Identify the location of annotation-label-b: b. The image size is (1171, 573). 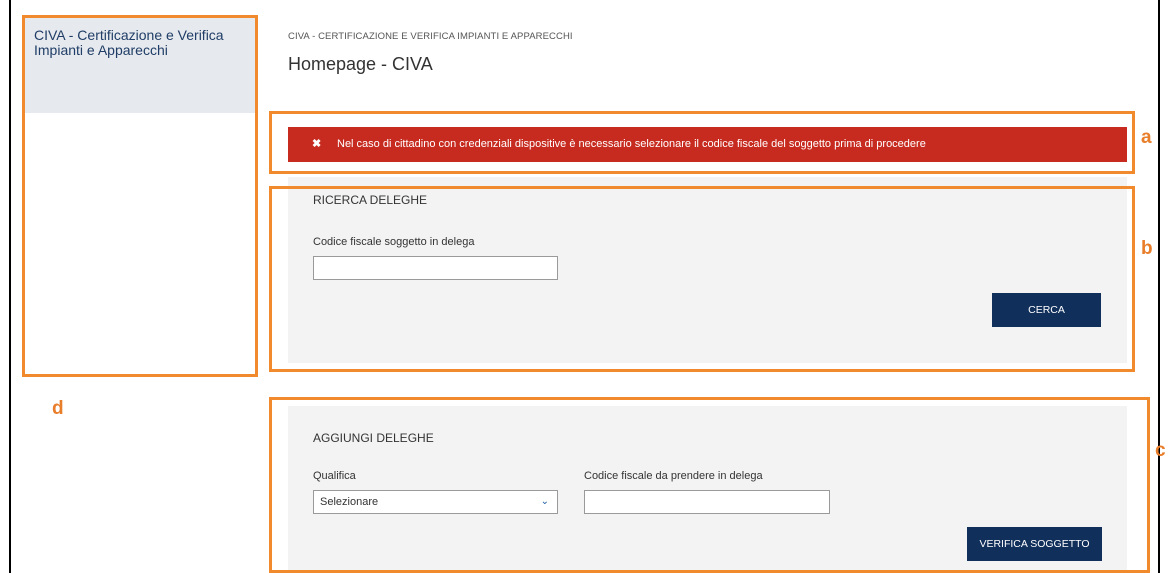
(1147, 248).